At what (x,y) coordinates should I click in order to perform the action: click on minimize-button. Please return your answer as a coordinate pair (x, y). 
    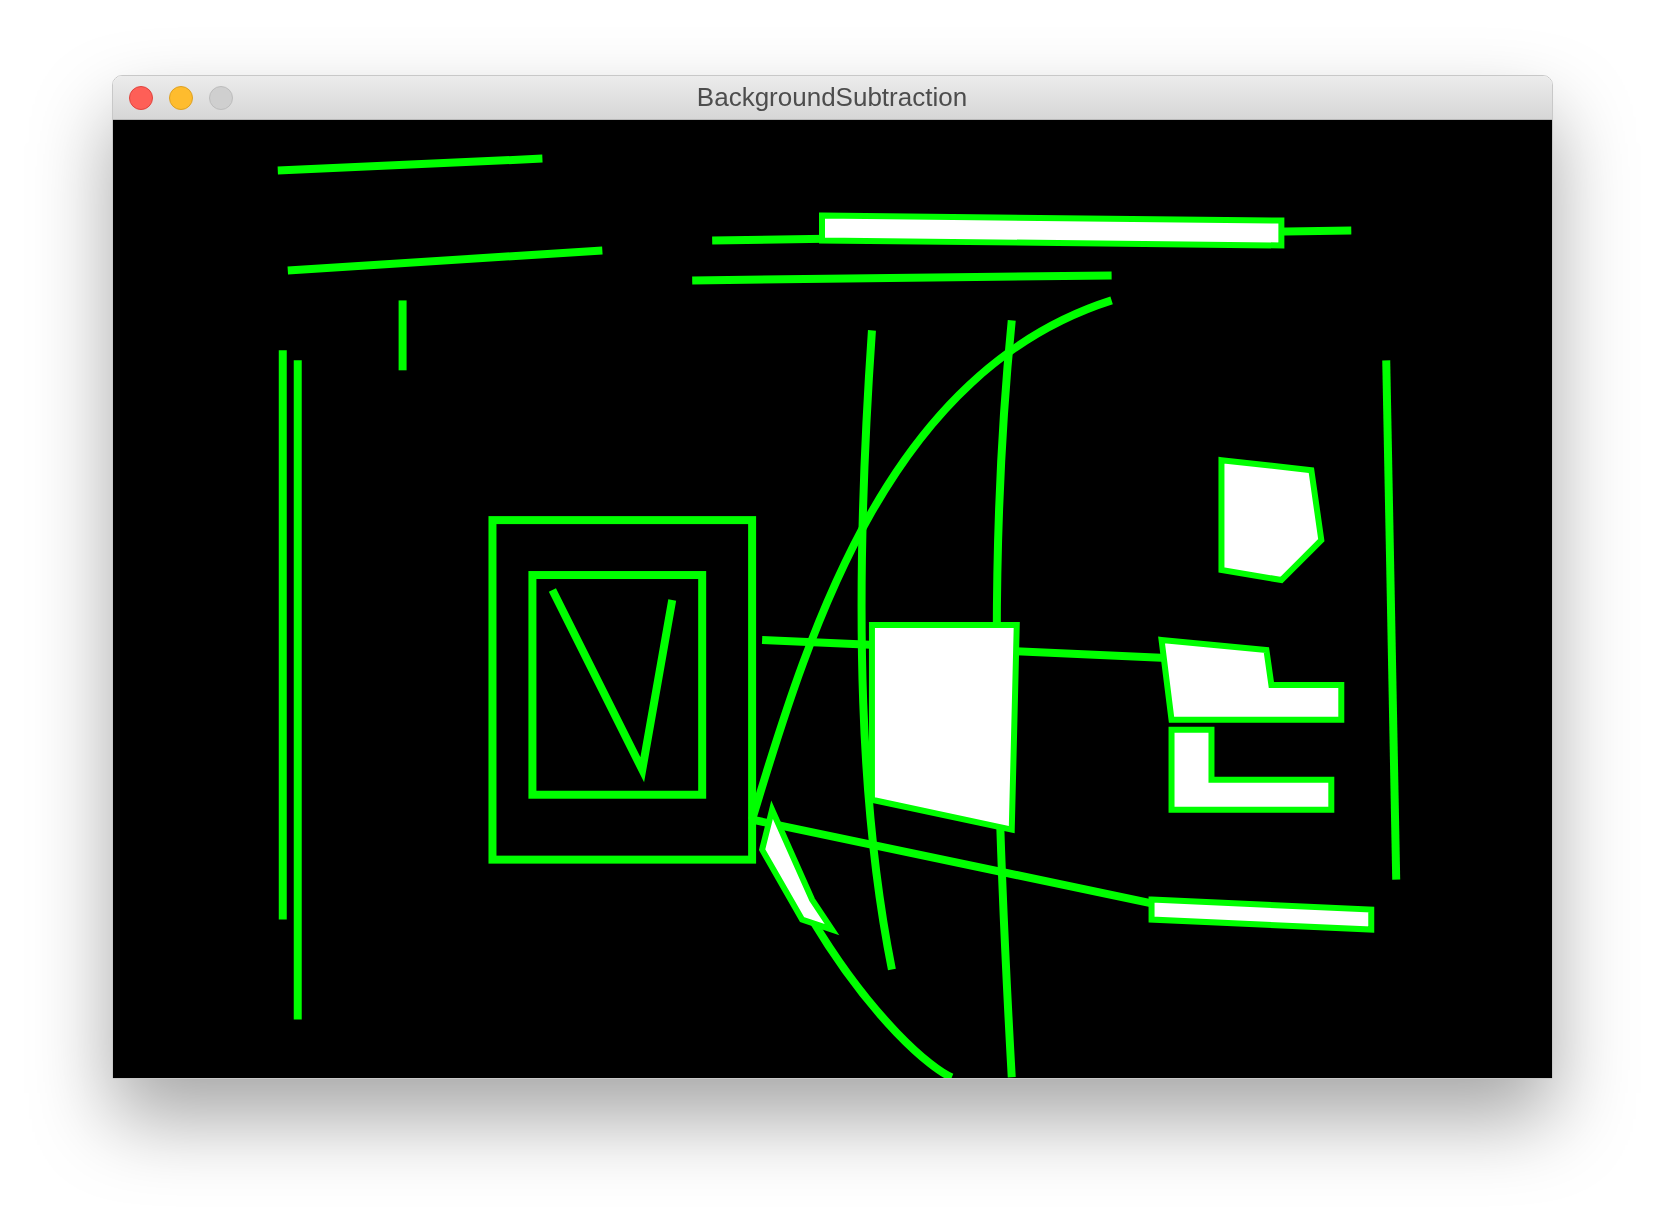
    Looking at the image, I should click on (180, 97).